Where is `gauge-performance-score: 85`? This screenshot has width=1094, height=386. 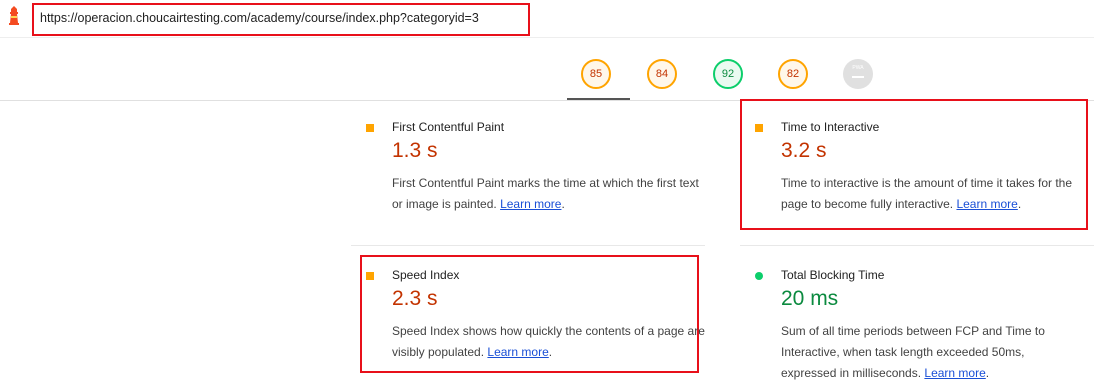
gauge-performance-score: 85 is located at coordinates (596, 74).